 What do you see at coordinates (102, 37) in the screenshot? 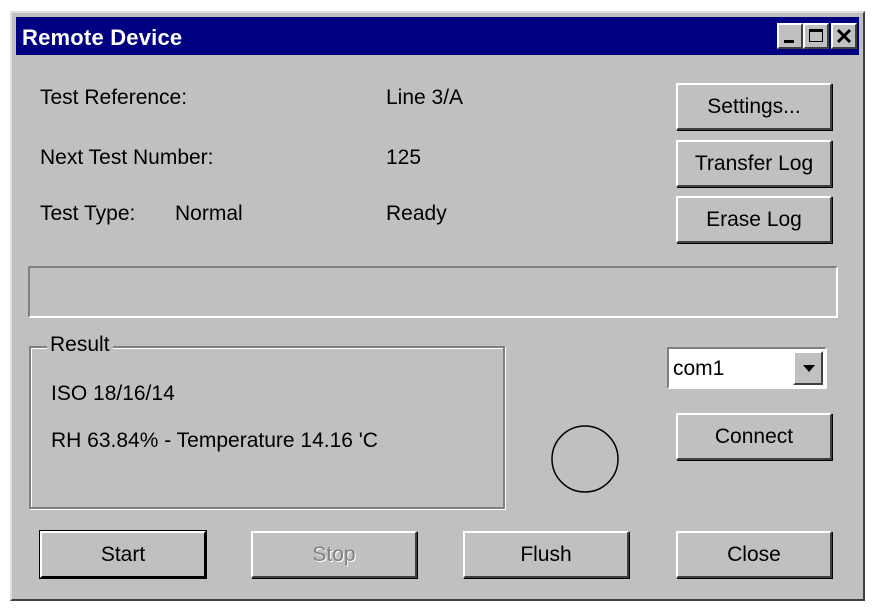
I see `window-title: Remote Device` at bounding box center [102, 37].